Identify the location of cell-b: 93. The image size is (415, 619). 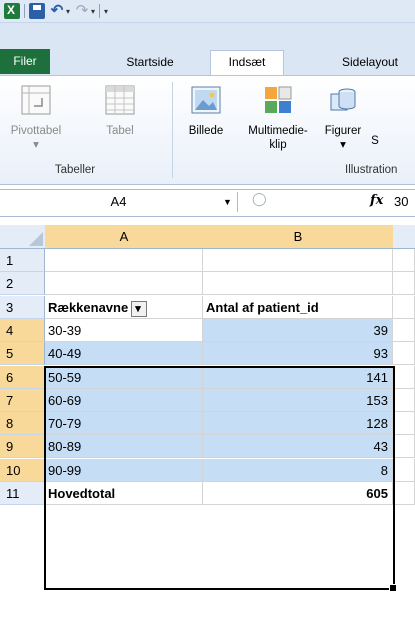
(298, 353).